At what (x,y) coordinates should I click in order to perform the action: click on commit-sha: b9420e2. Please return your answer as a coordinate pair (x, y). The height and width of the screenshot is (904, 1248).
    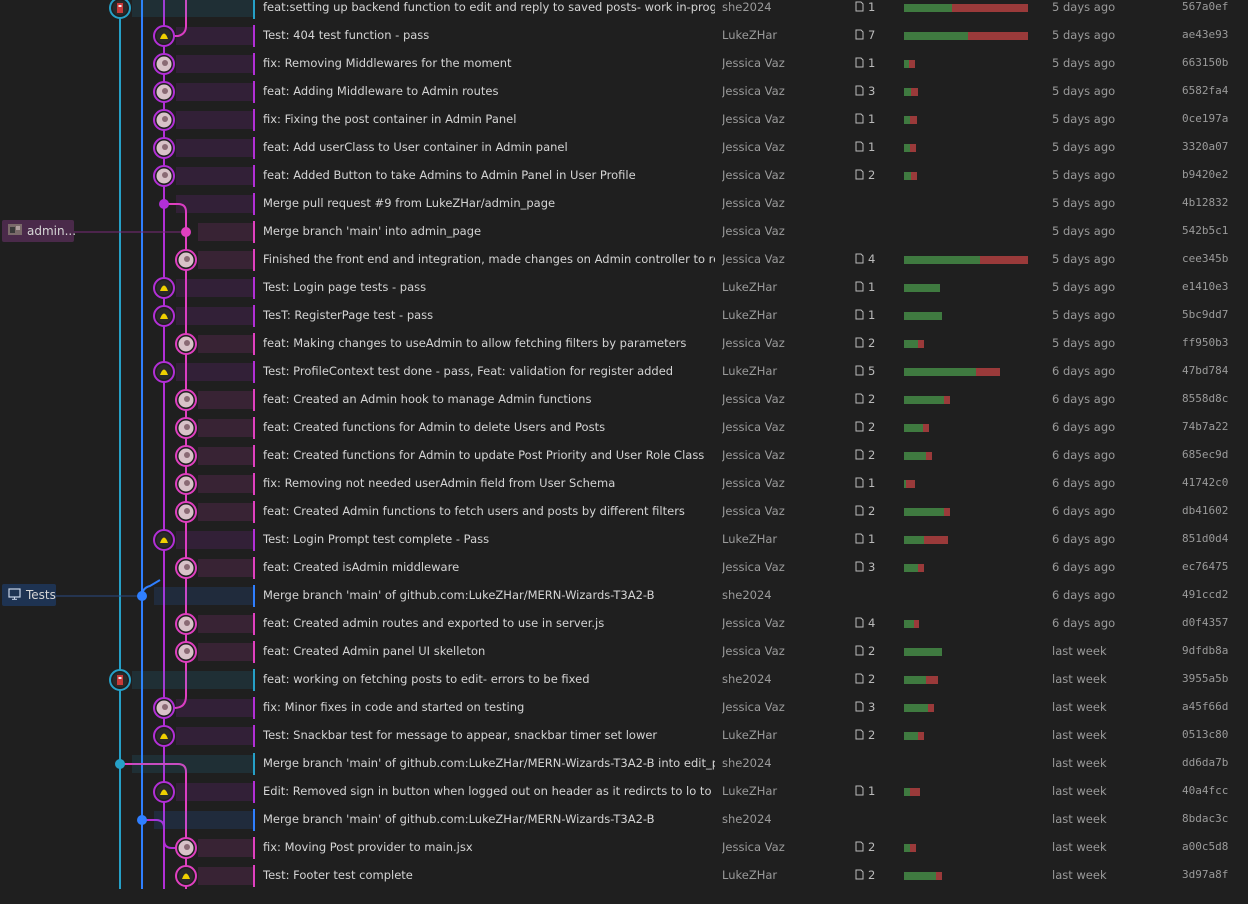
    Looking at the image, I should click on (1205, 174).